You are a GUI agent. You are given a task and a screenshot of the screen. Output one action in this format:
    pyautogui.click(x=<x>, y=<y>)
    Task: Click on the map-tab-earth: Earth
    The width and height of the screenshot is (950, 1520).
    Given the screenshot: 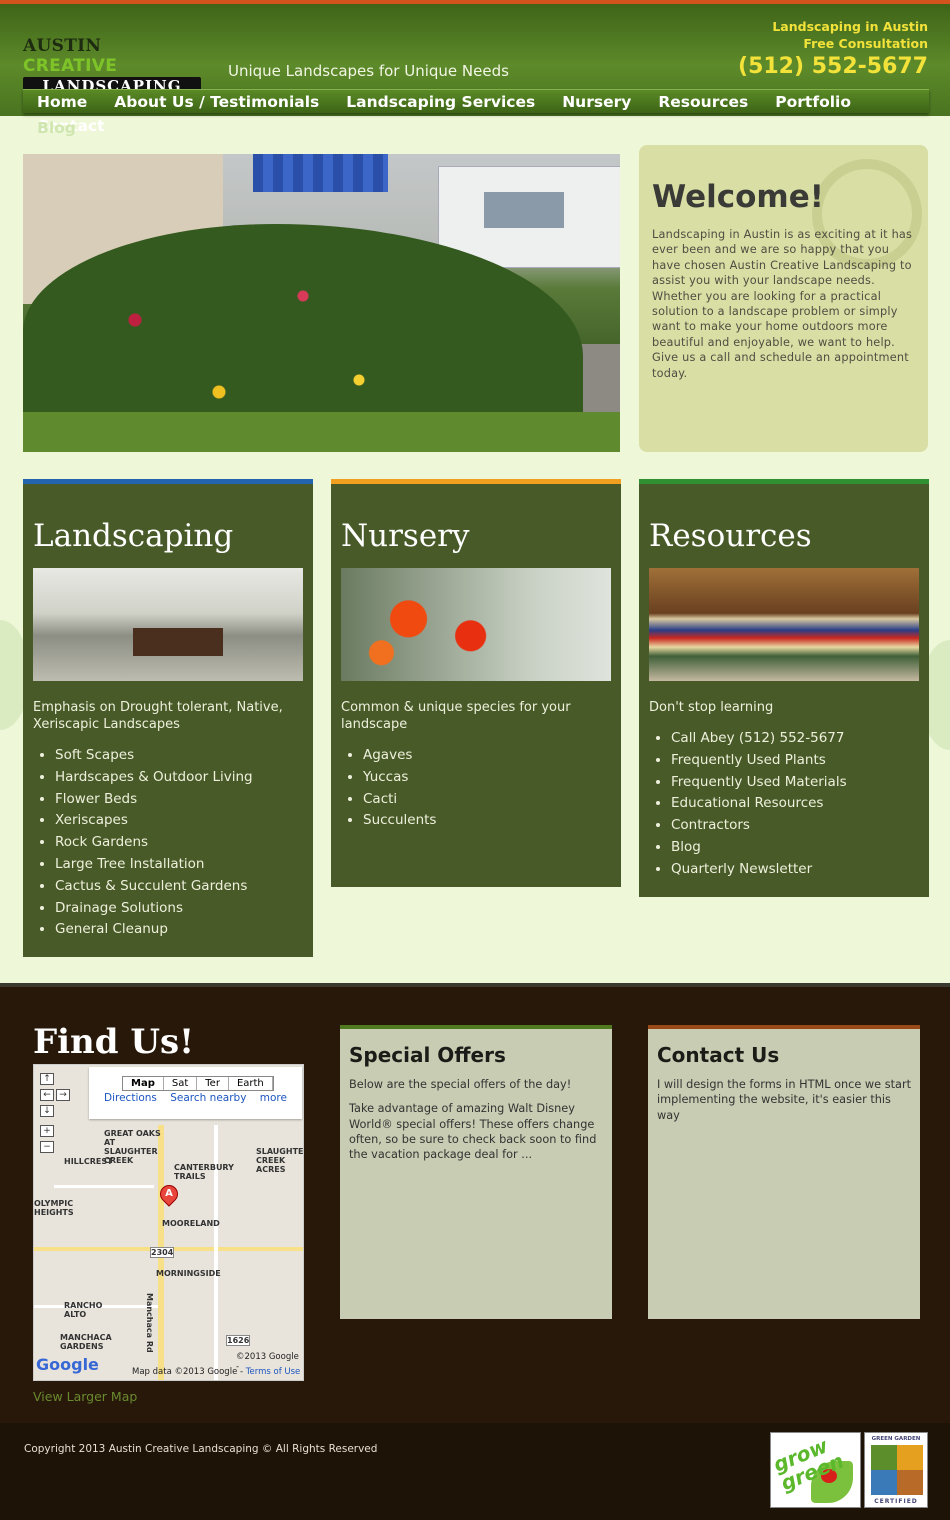 What is the action you would take?
    pyautogui.click(x=251, y=1083)
    